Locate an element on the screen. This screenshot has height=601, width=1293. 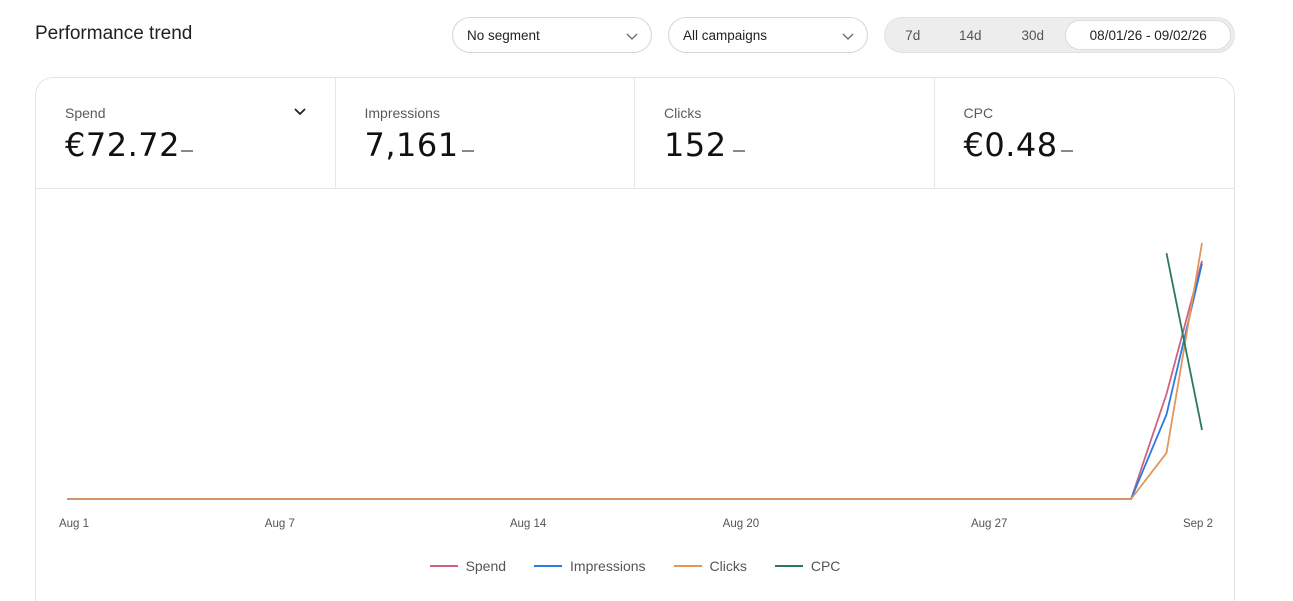
range-14d-button: 14d is located at coordinates (970, 35).